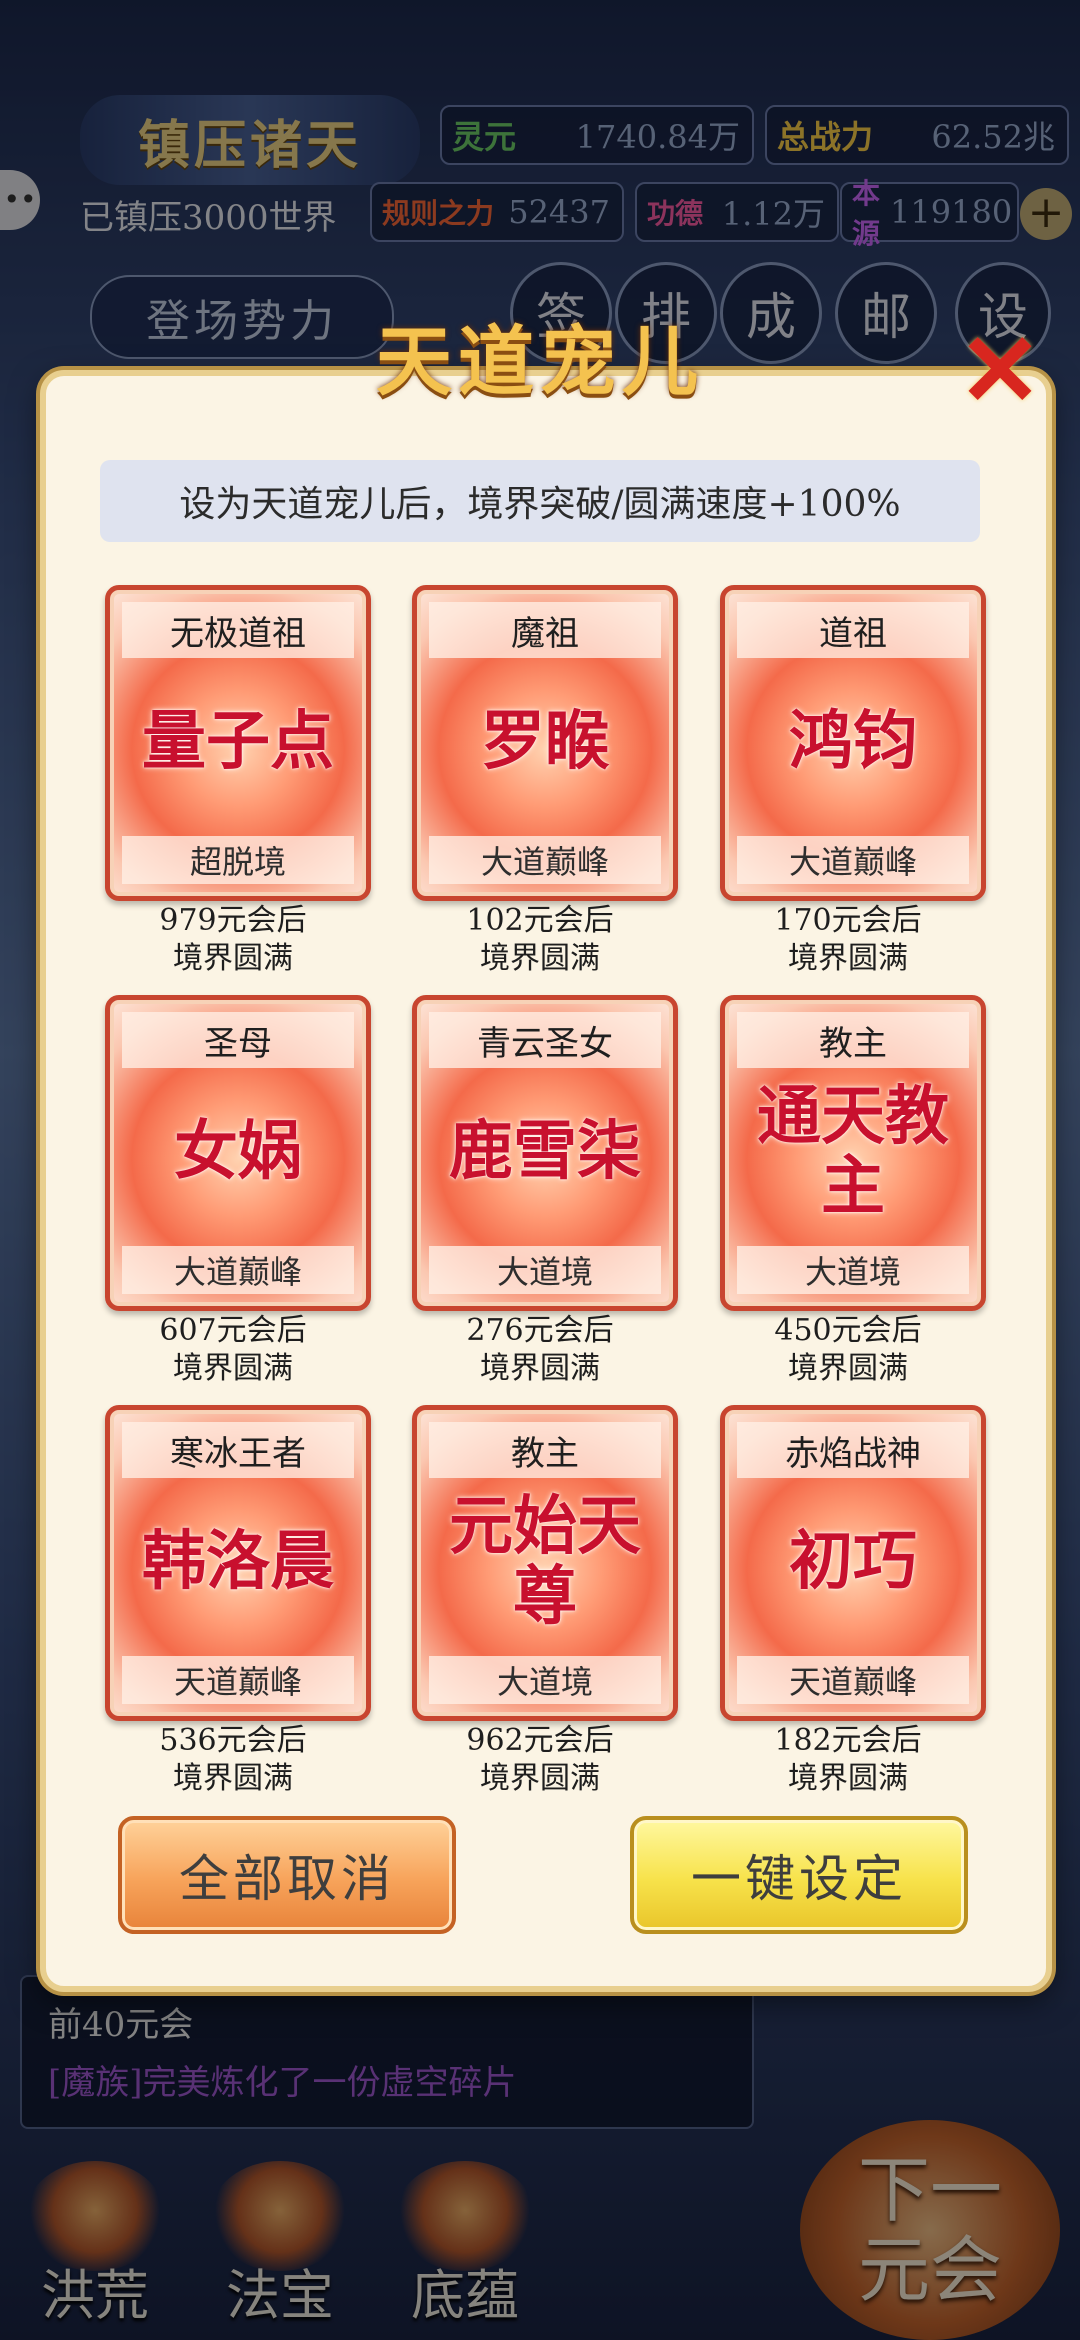 This screenshot has width=1080, height=2340. I want to click on character-card: 无极道祖 量子点 超脱境, so click(238, 743).